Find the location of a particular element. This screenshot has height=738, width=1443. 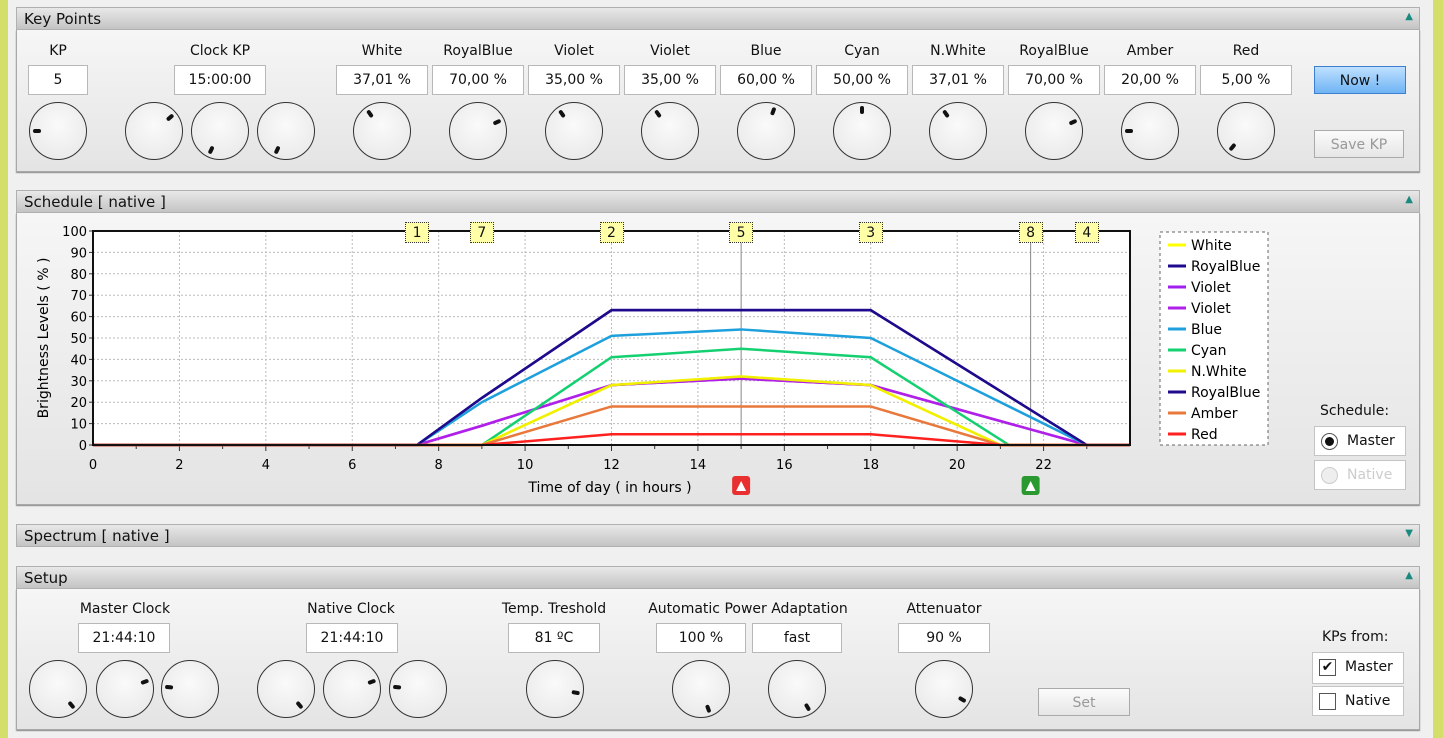

set-button: Set is located at coordinates (1084, 702).